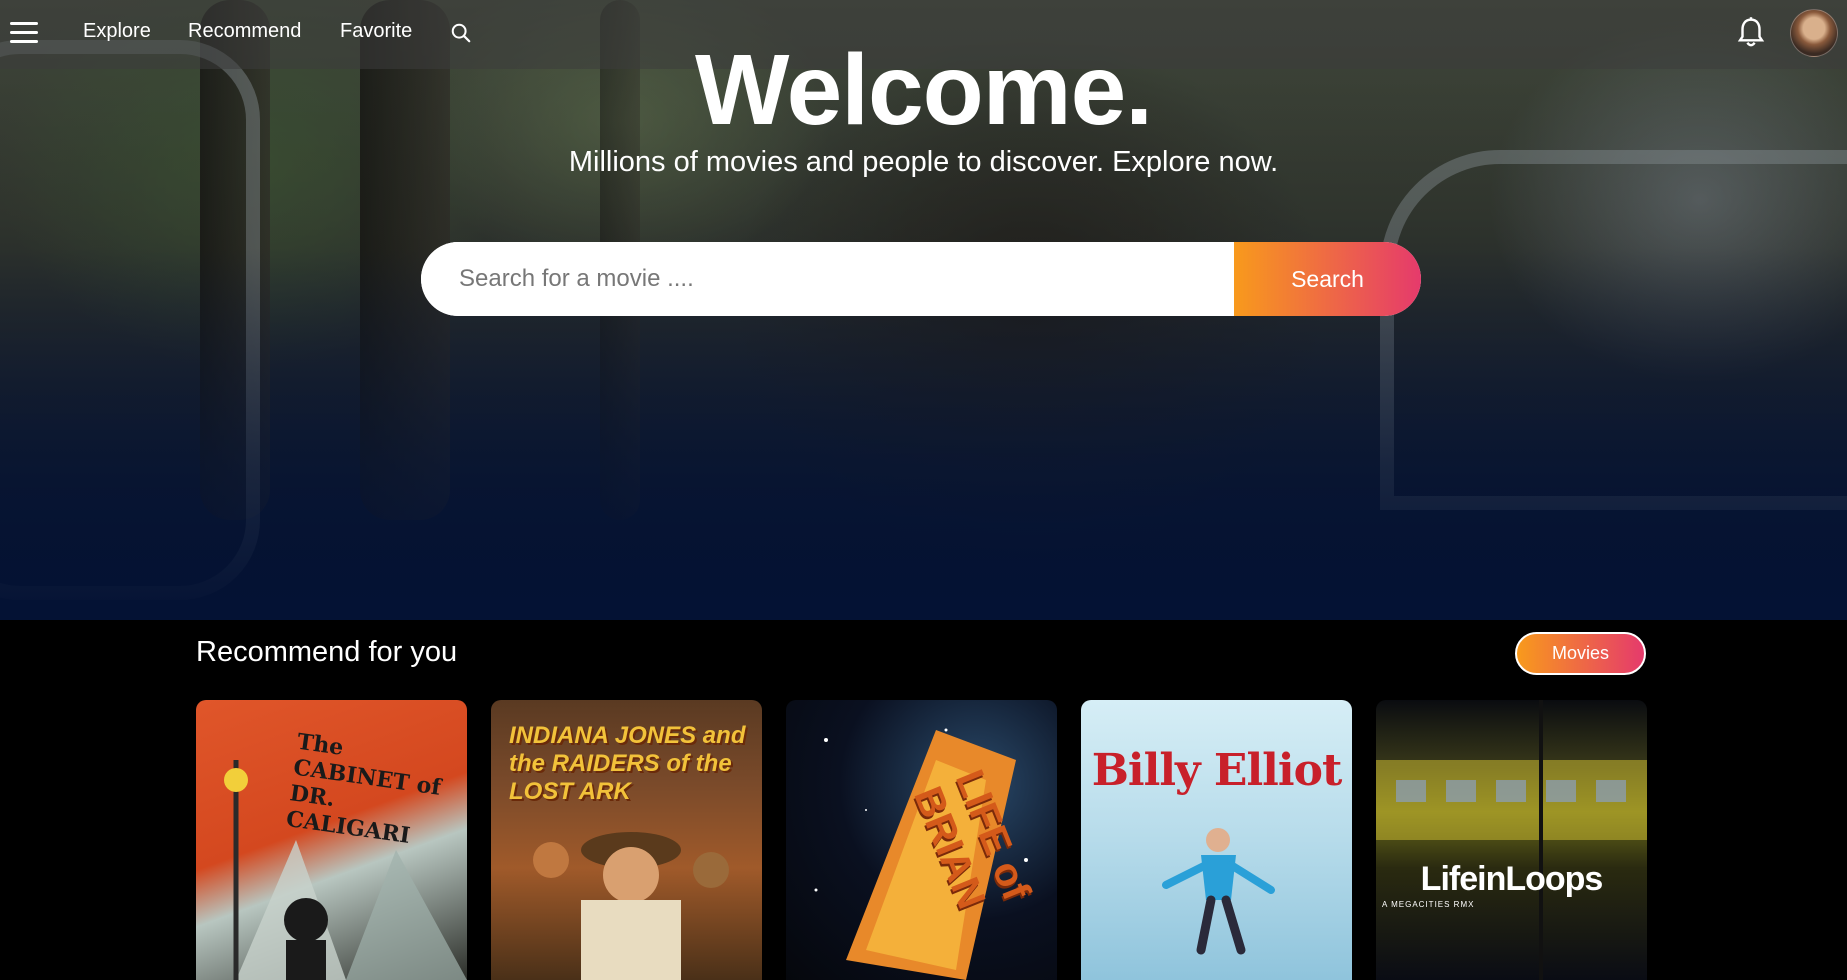 This screenshot has width=1847, height=980. I want to click on movie-poster-title: LifeinLoops, so click(1512, 879).